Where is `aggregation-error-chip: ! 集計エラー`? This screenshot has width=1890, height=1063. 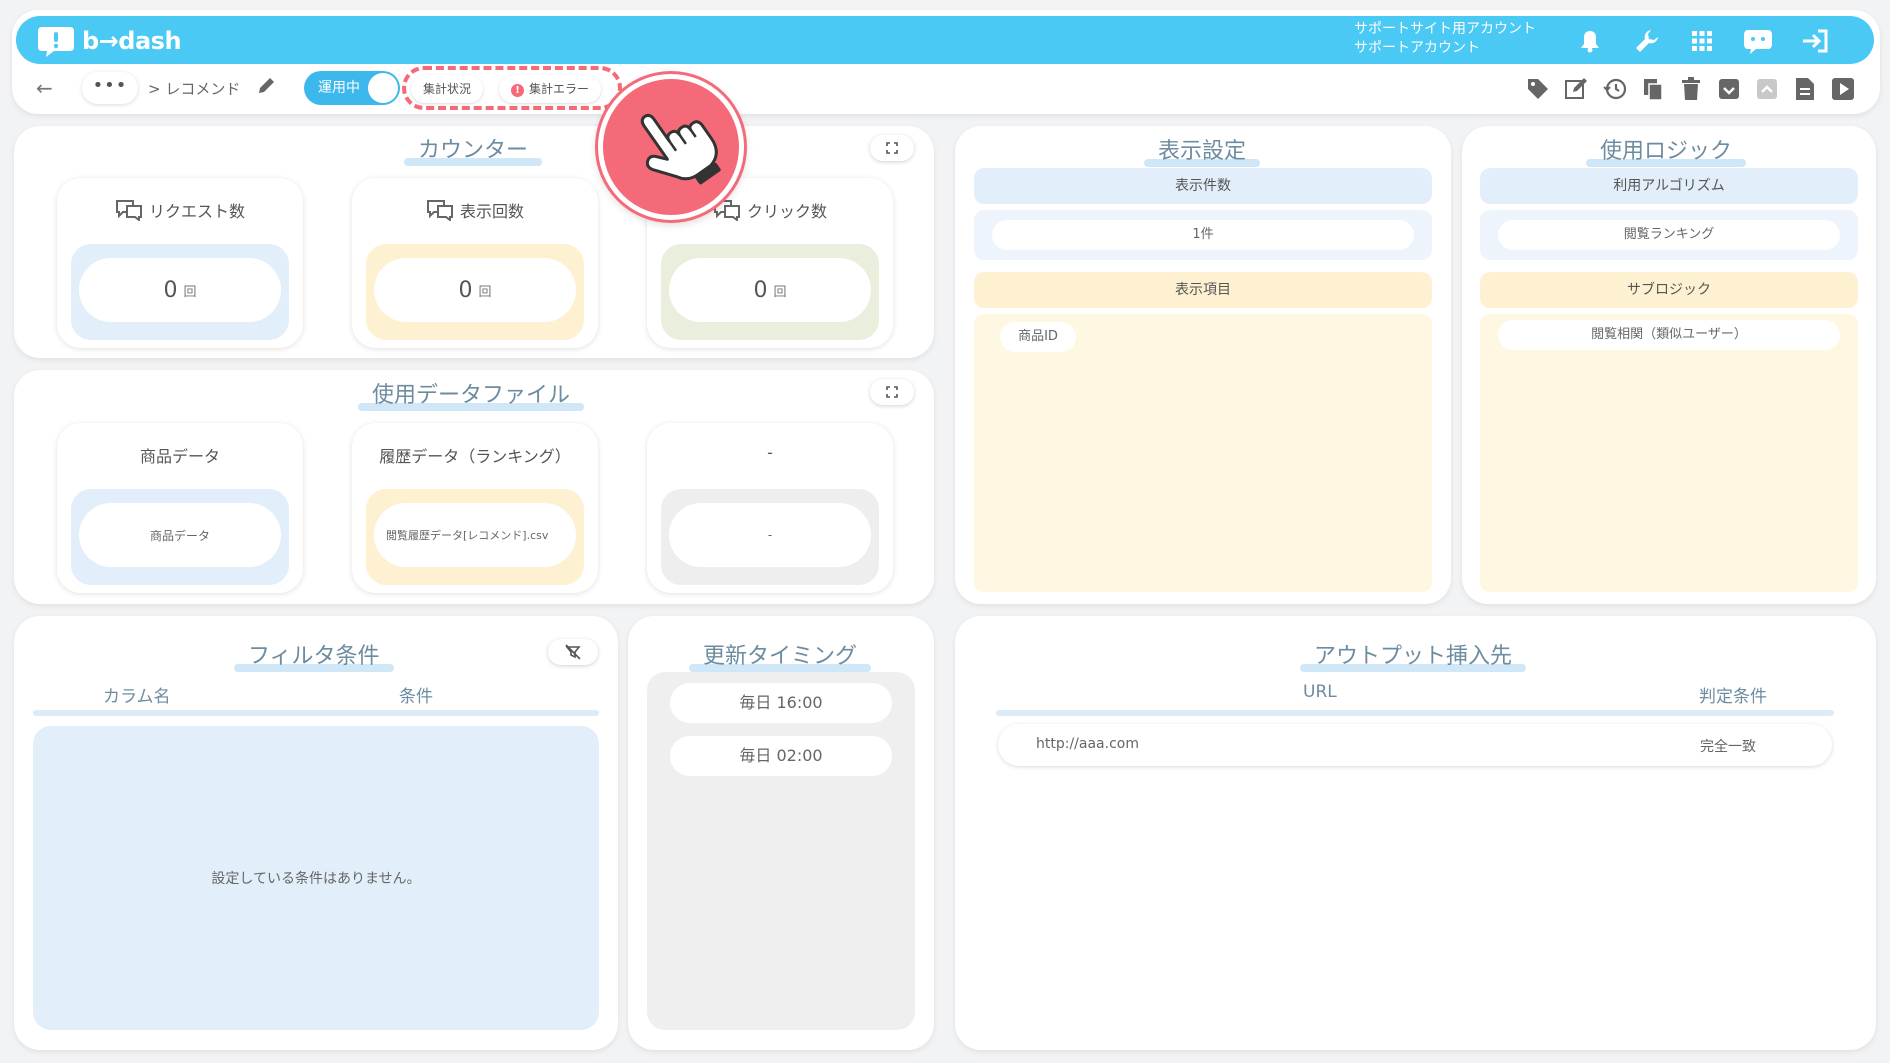 aggregation-error-chip: ! 集計エラー is located at coordinates (550, 89).